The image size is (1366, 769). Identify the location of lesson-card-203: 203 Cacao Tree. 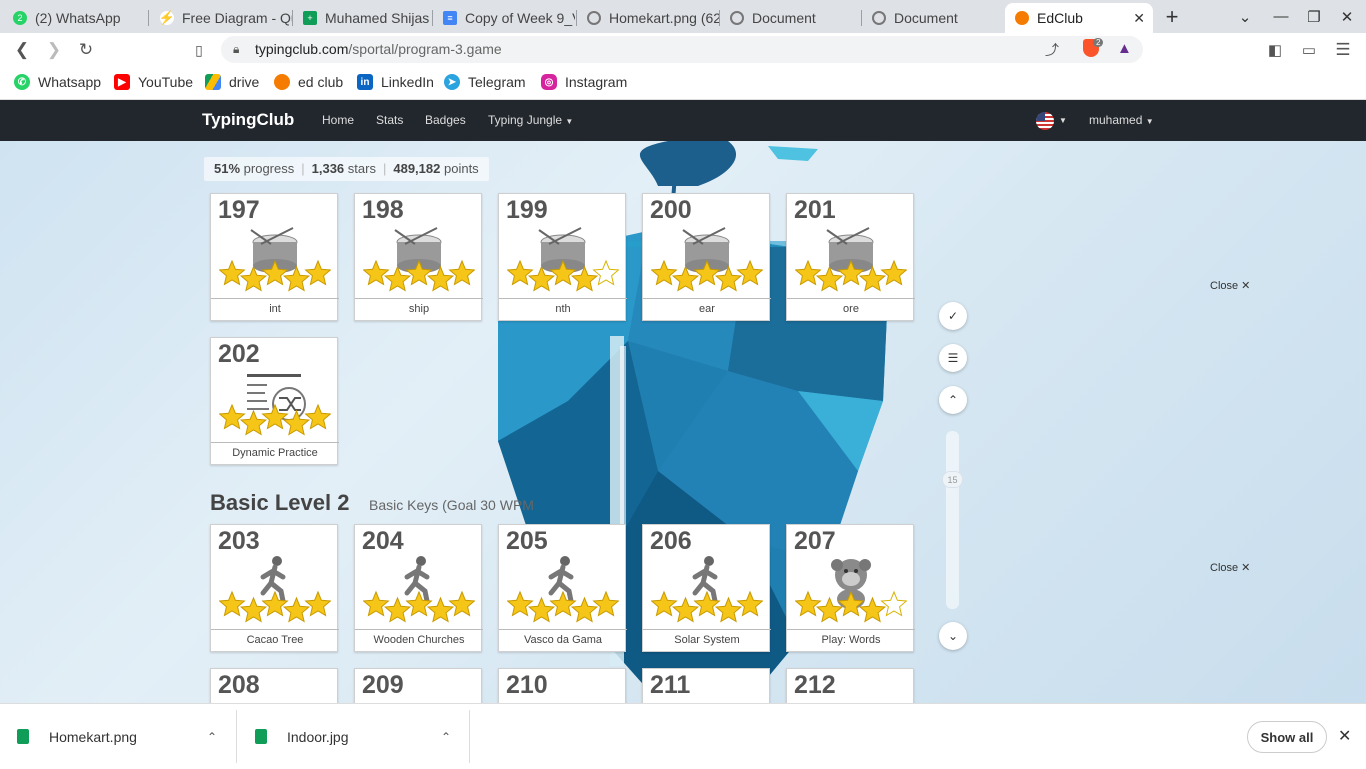
(274, 588).